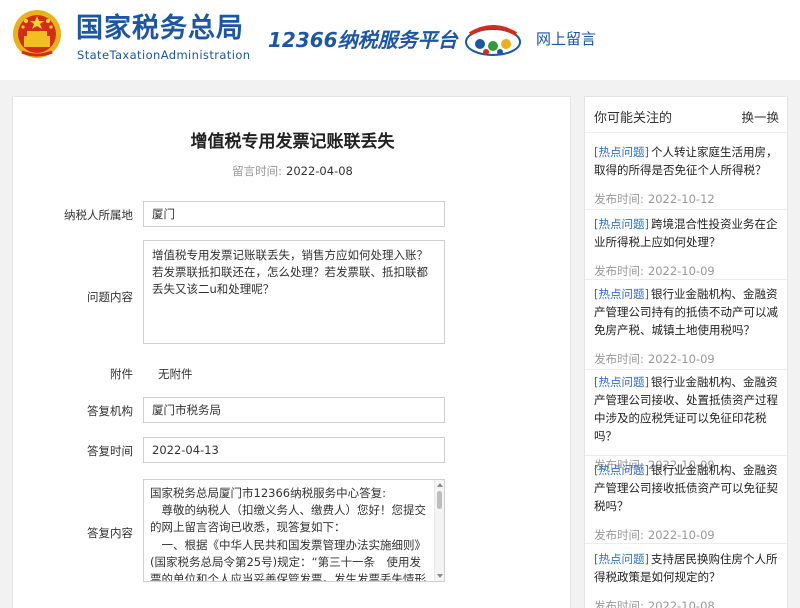 This screenshot has width=800, height=608. What do you see at coordinates (294, 410) in the screenshot?
I see `agency-field: 厦门市税务局` at bounding box center [294, 410].